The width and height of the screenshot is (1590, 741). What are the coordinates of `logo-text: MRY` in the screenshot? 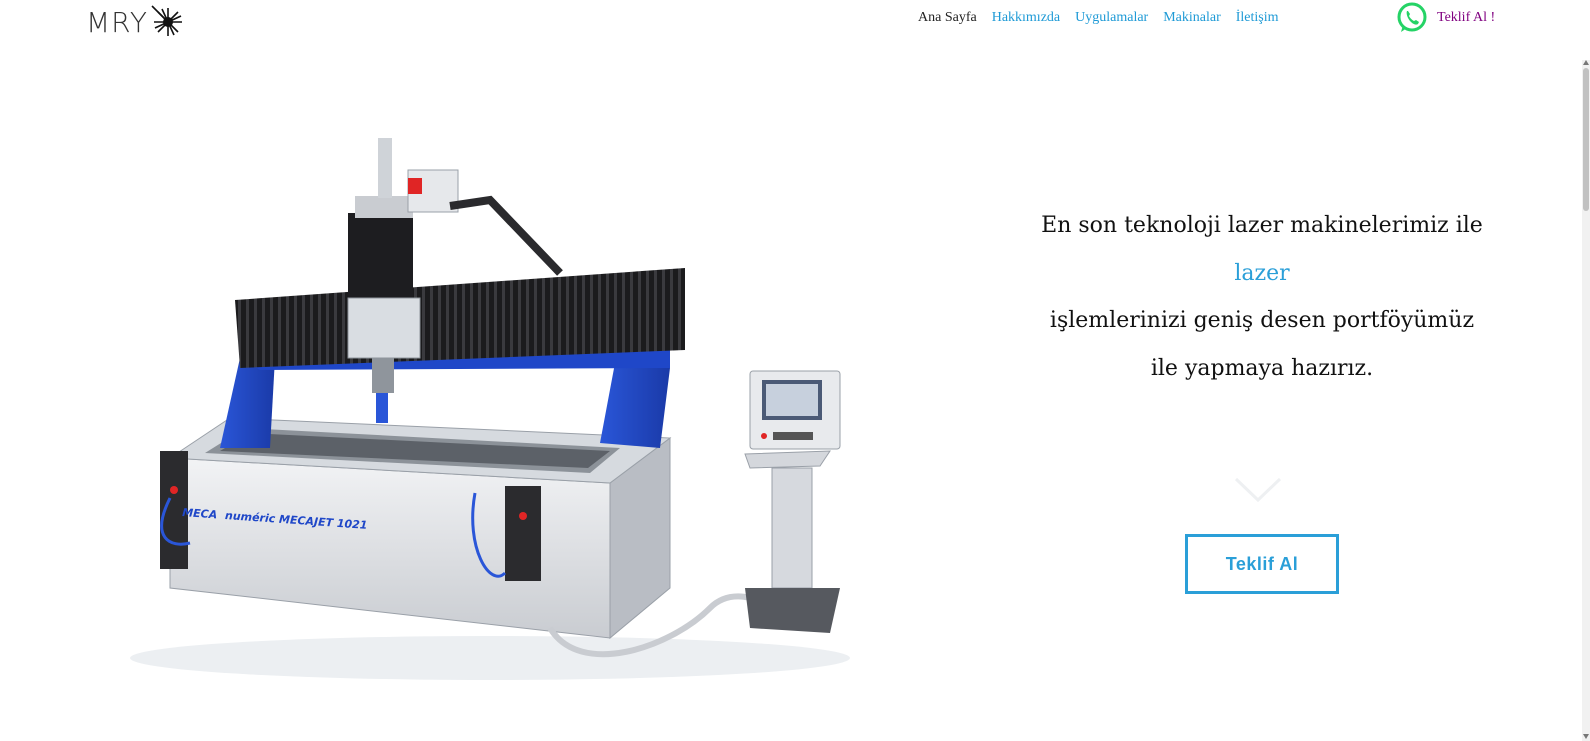 It's located at (117, 22).